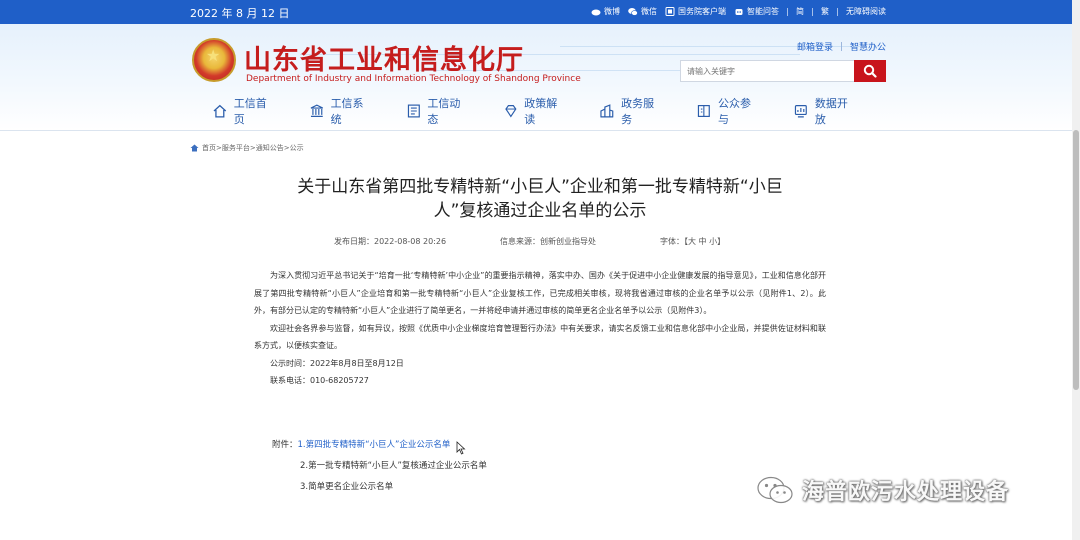  Describe the element at coordinates (390, 241) in the screenshot. I see `publish-date: 发布日期：2022-08-08 20:26` at that location.